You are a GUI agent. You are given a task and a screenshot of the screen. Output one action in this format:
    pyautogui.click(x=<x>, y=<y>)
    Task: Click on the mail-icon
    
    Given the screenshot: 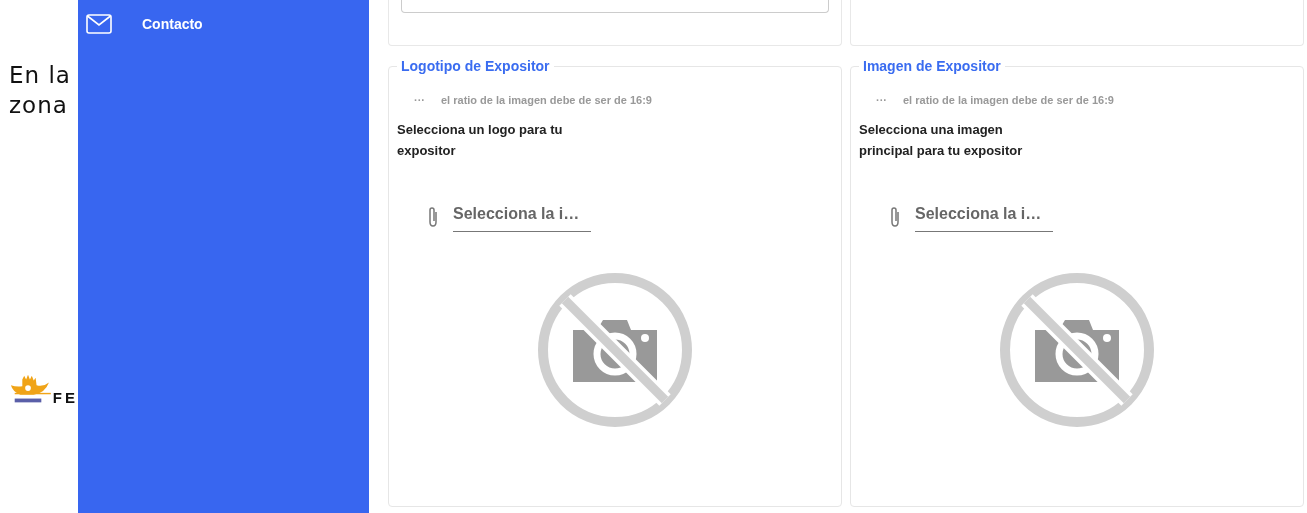 What is the action you would take?
    pyautogui.click(x=99, y=24)
    